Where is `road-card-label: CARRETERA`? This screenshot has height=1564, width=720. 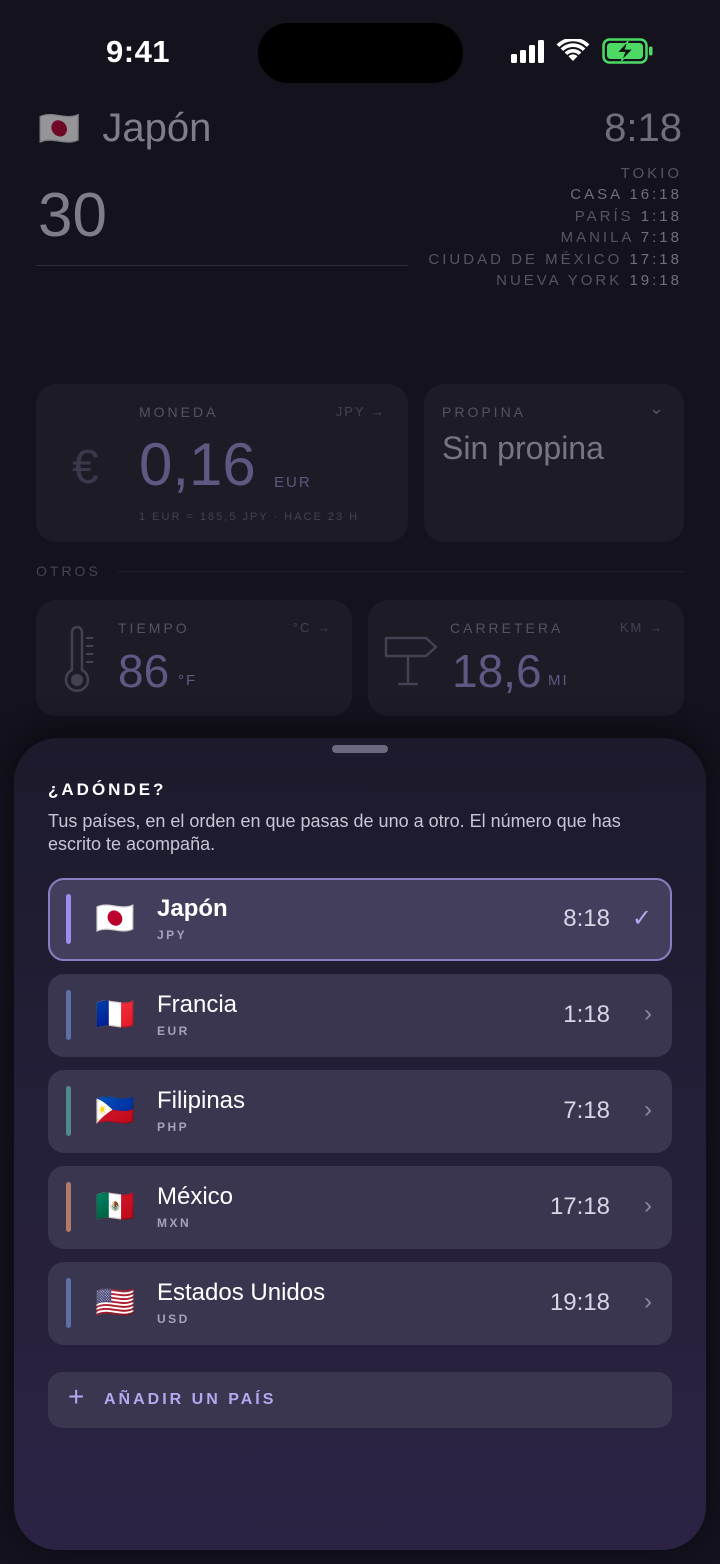
road-card-label: CARRETERA is located at coordinates (507, 628).